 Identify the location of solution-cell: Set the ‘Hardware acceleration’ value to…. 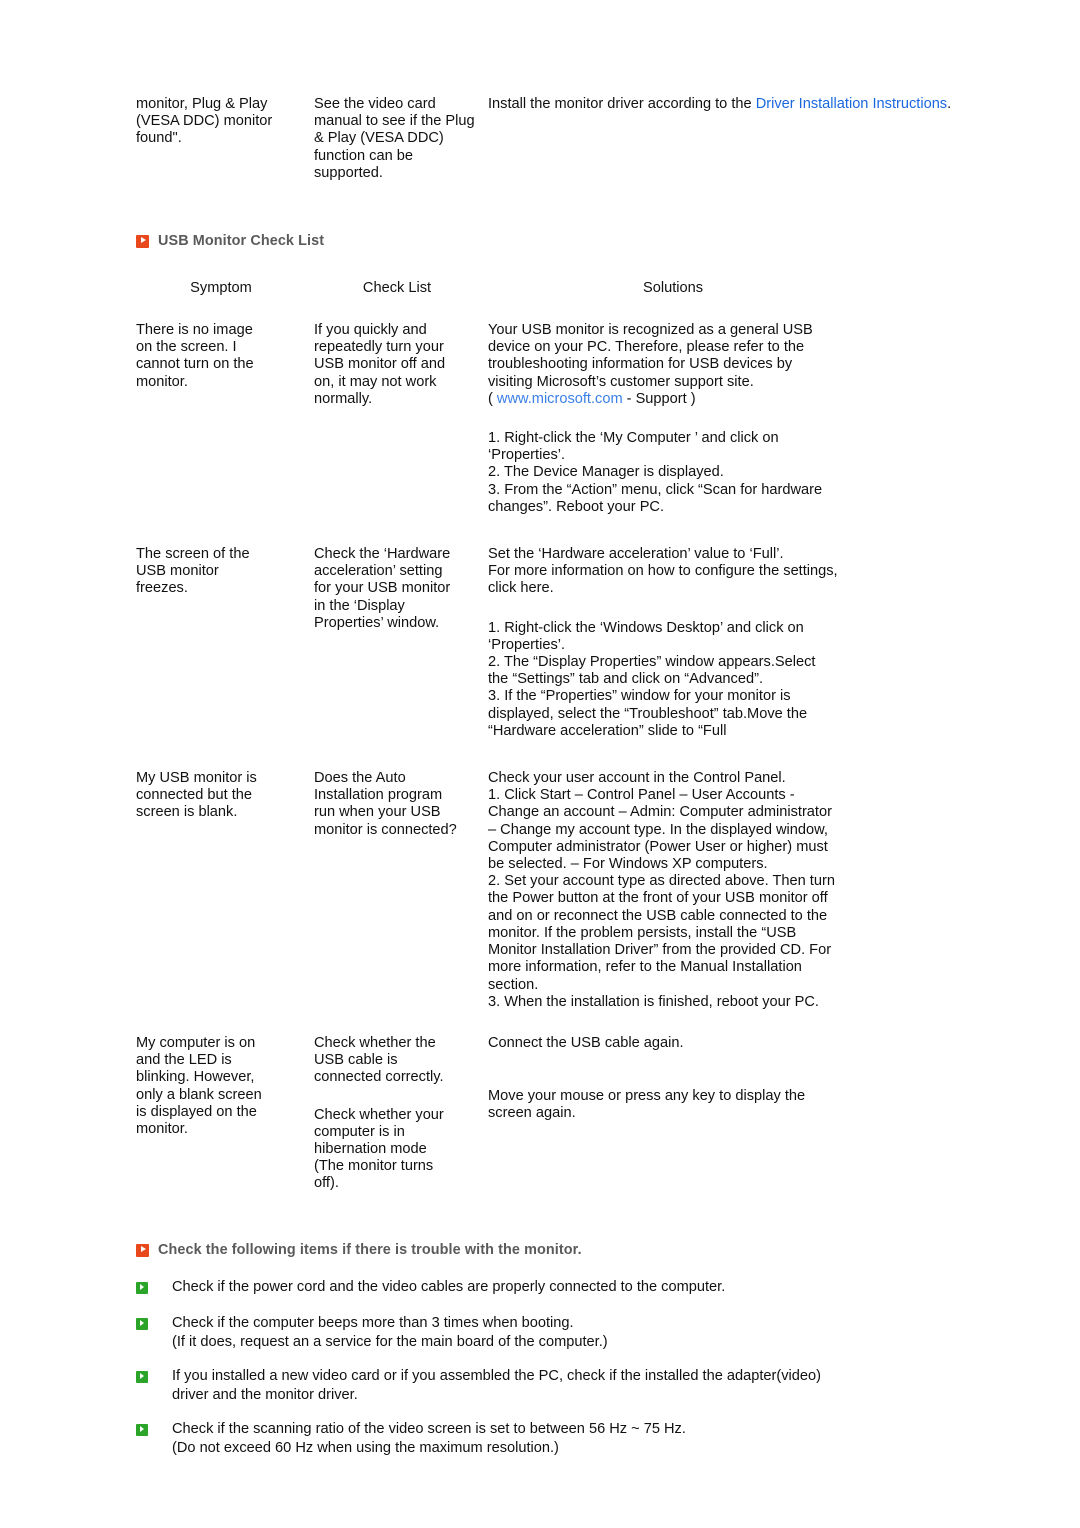
(727, 643).